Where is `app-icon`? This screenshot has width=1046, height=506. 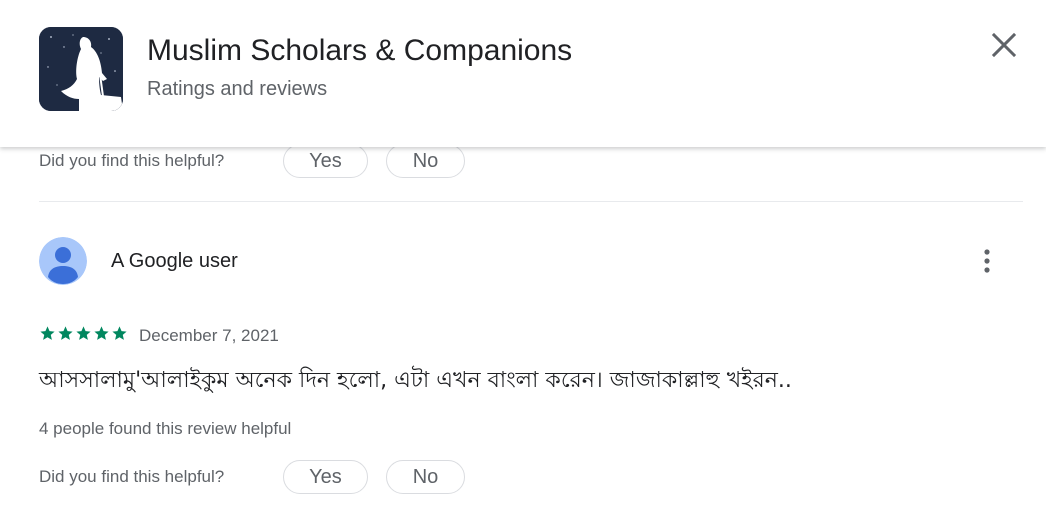 app-icon is located at coordinates (81, 69).